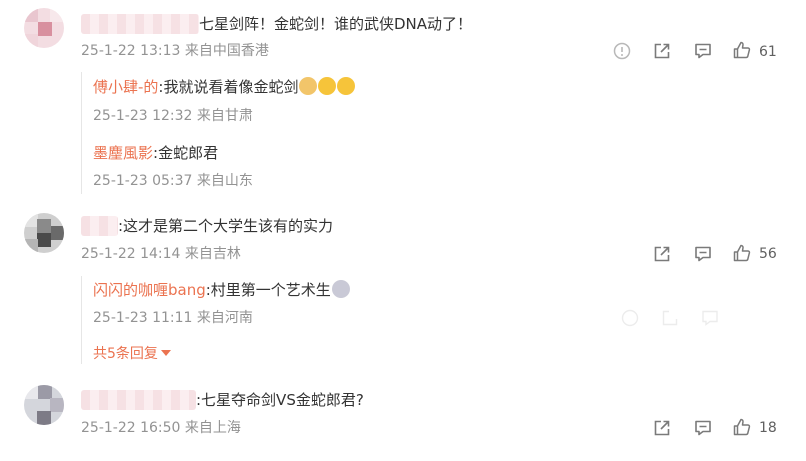  What do you see at coordinates (165, 353) in the screenshot?
I see `chevron-down-icon` at bounding box center [165, 353].